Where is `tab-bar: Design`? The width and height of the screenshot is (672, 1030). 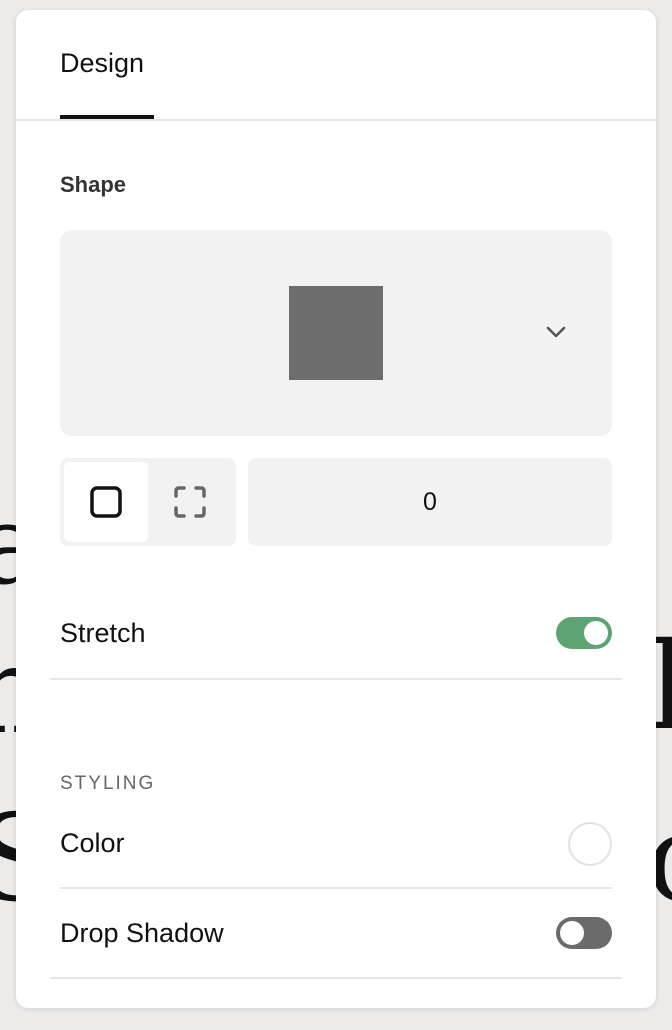 tab-bar: Design is located at coordinates (336, 65).